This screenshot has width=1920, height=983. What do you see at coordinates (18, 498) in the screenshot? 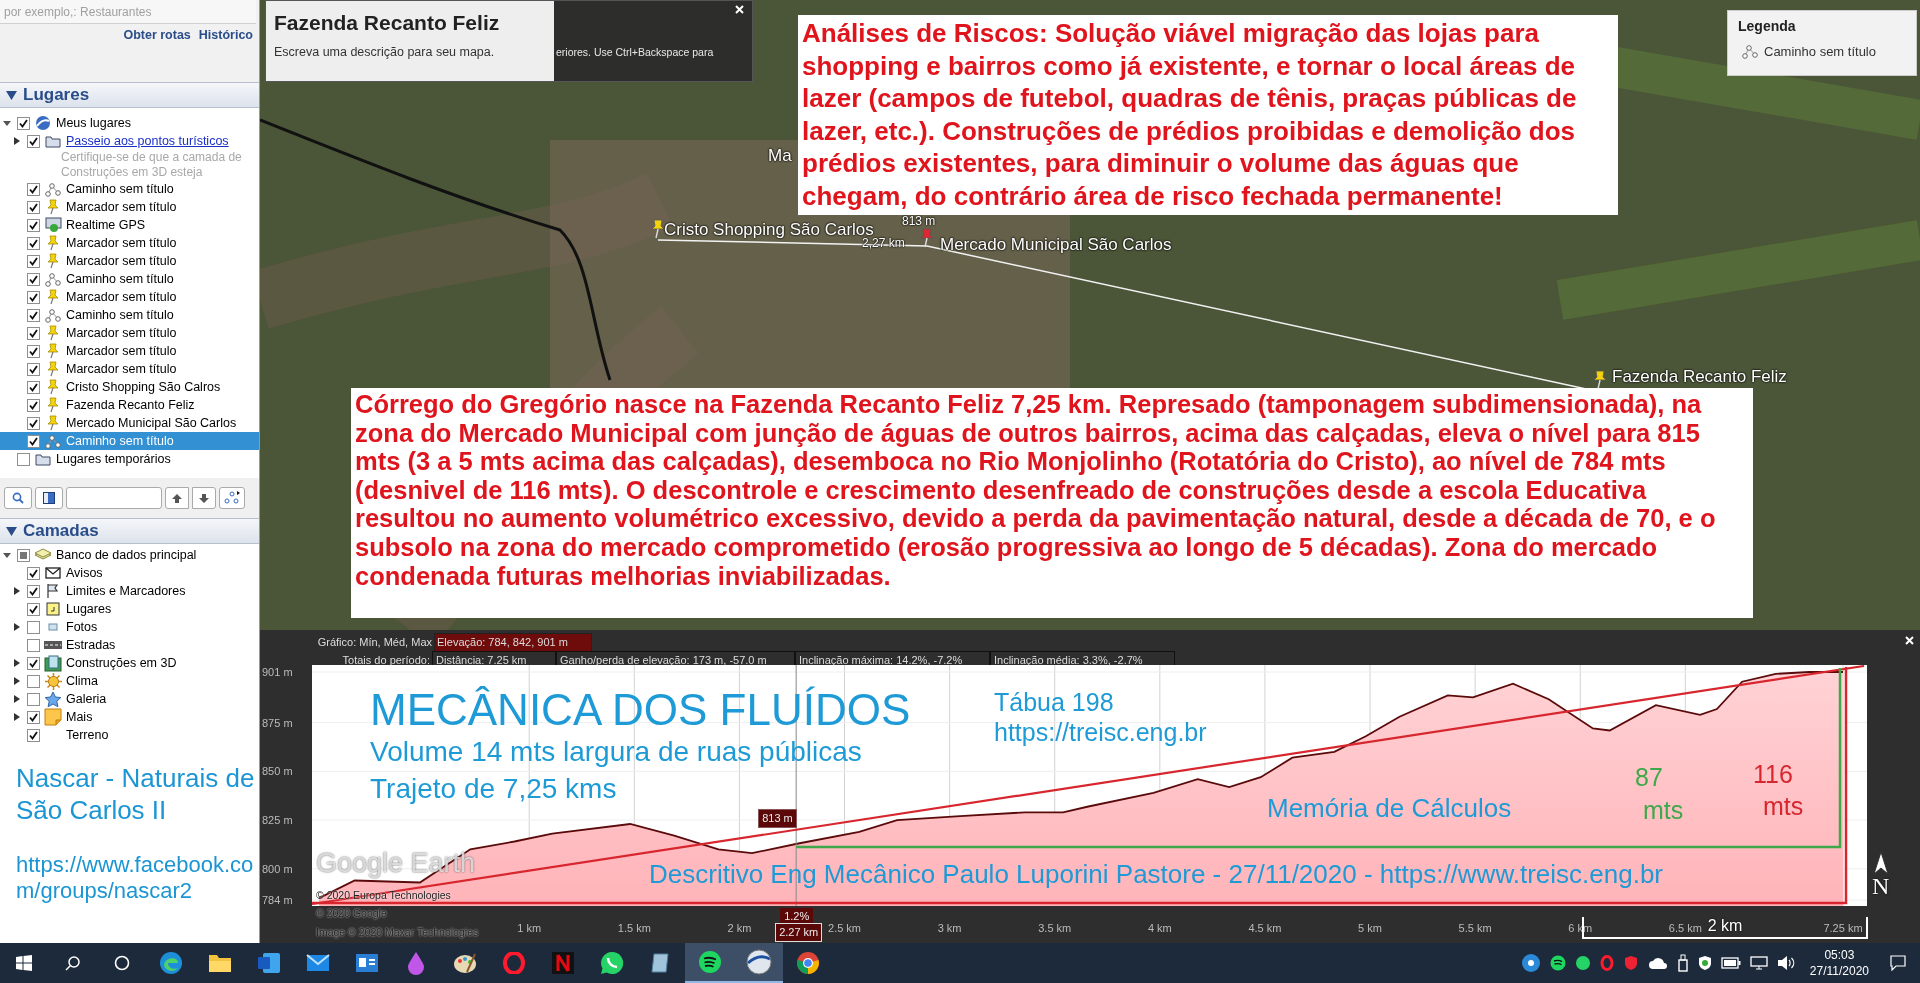
I see `search-button` at bounding box center [18, 498].